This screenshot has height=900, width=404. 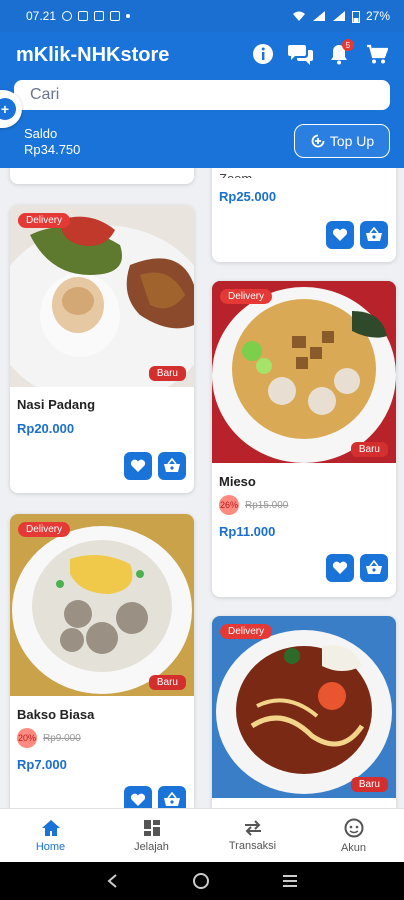 What do you see at coordinates (83, 16) in the screenshot?
I see `notification-icon` at bounding box center [83, 16].